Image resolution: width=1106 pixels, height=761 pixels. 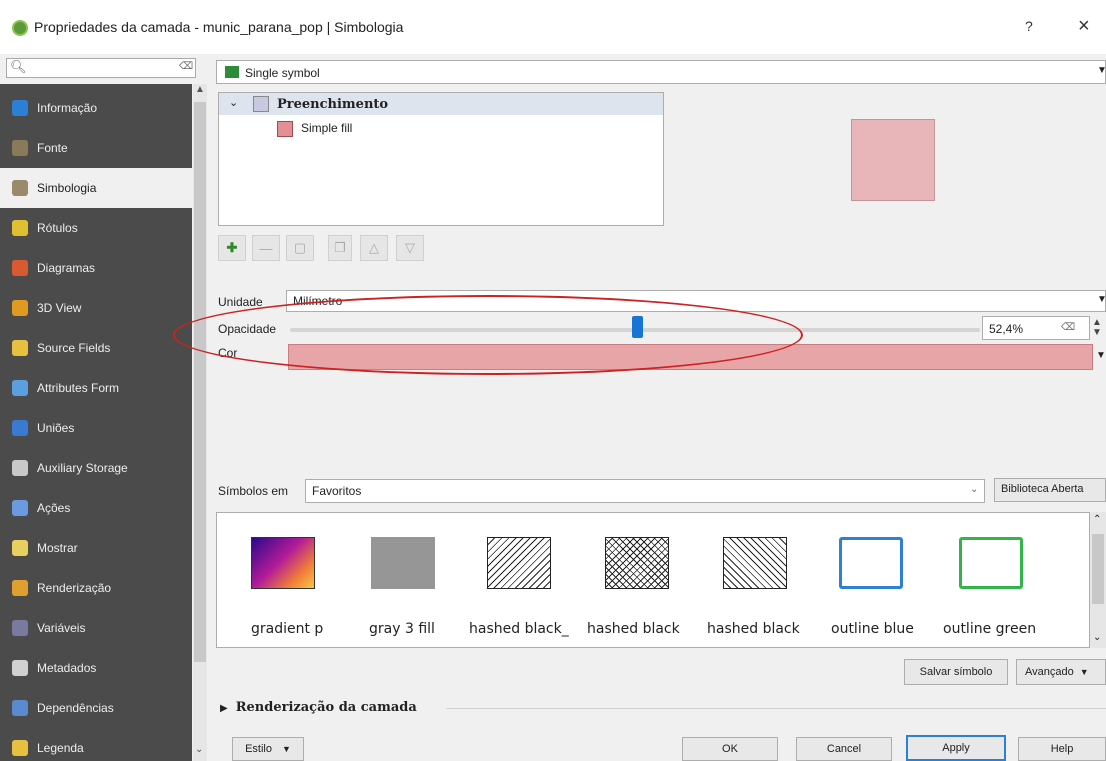 I want to click on sidebar-item-actions: Ações, so click(x=96, y=508).